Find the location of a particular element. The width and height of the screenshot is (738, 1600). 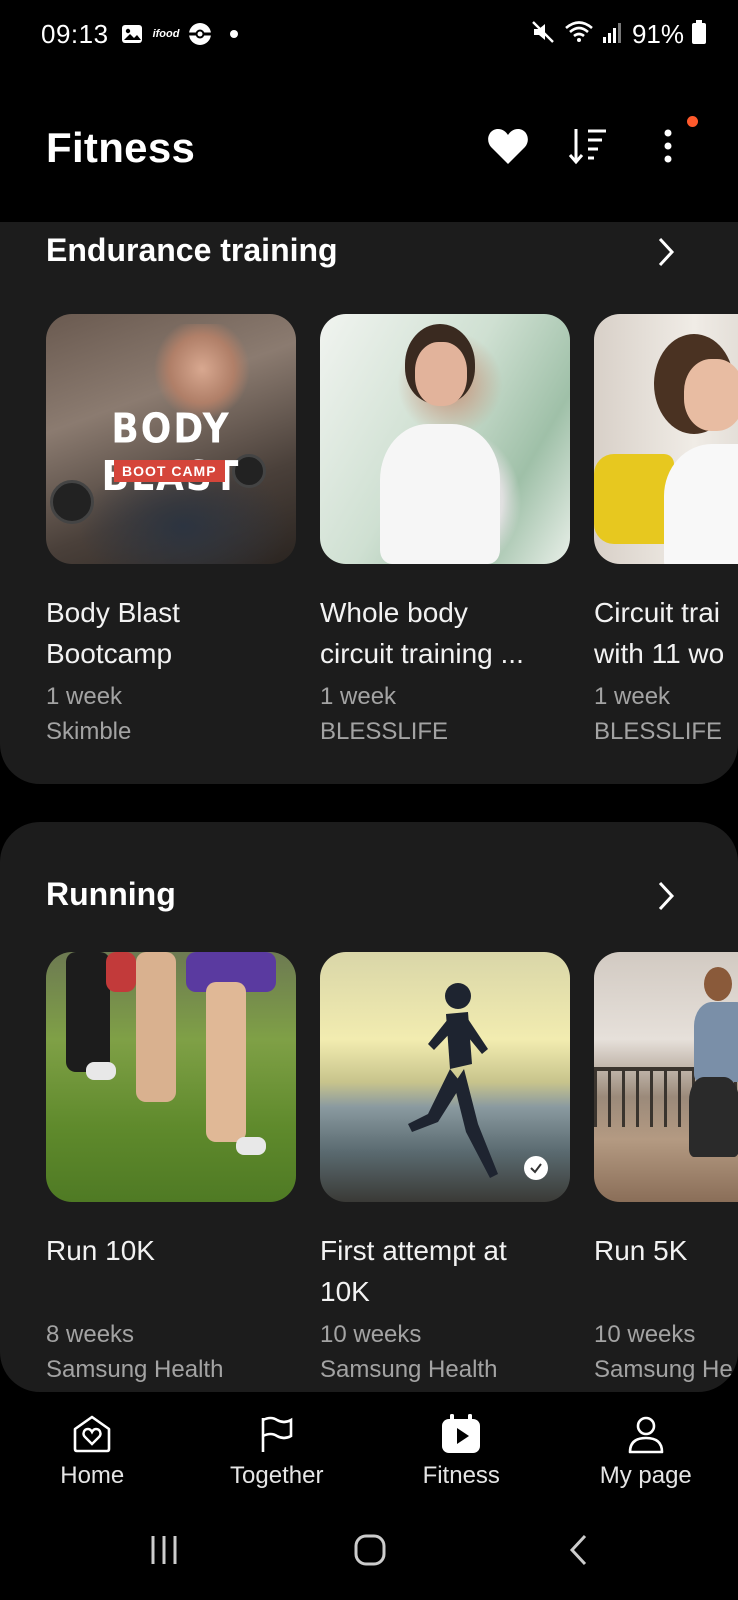

program-title: First attempt at 10K is located at coordinates (445, 1271).